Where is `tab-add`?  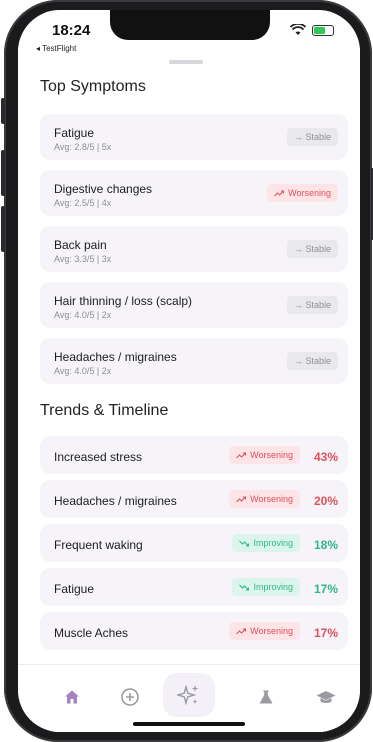 tab-add is located at coordinates (130, 697).